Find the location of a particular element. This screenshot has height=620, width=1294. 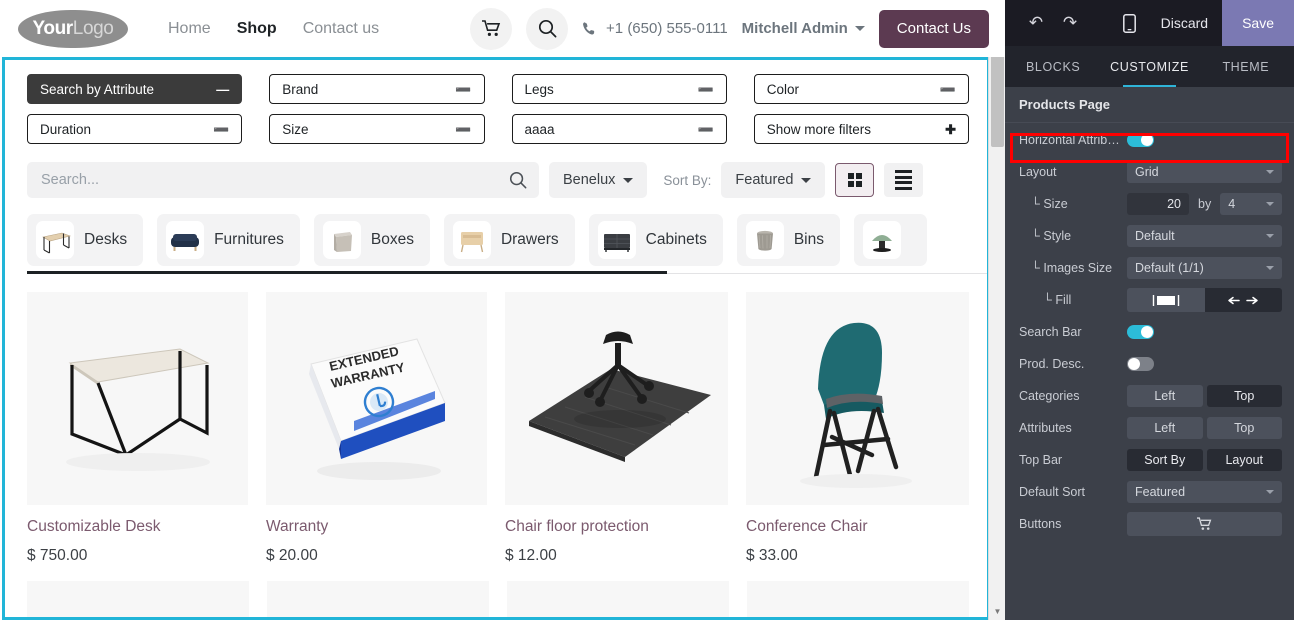

top-bar-sort-by-button: Sort By is located at coordinates (1165, 460).